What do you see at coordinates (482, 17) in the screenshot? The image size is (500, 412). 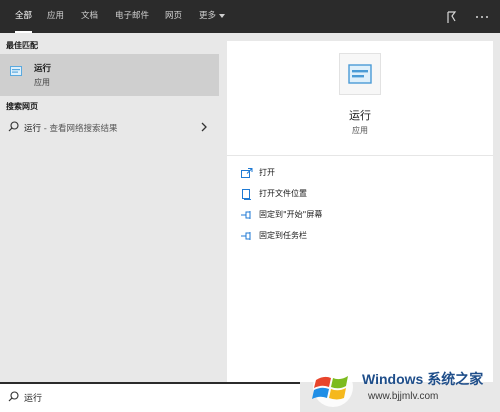 I see `more-options-icon` at bounding box center [482, 17].